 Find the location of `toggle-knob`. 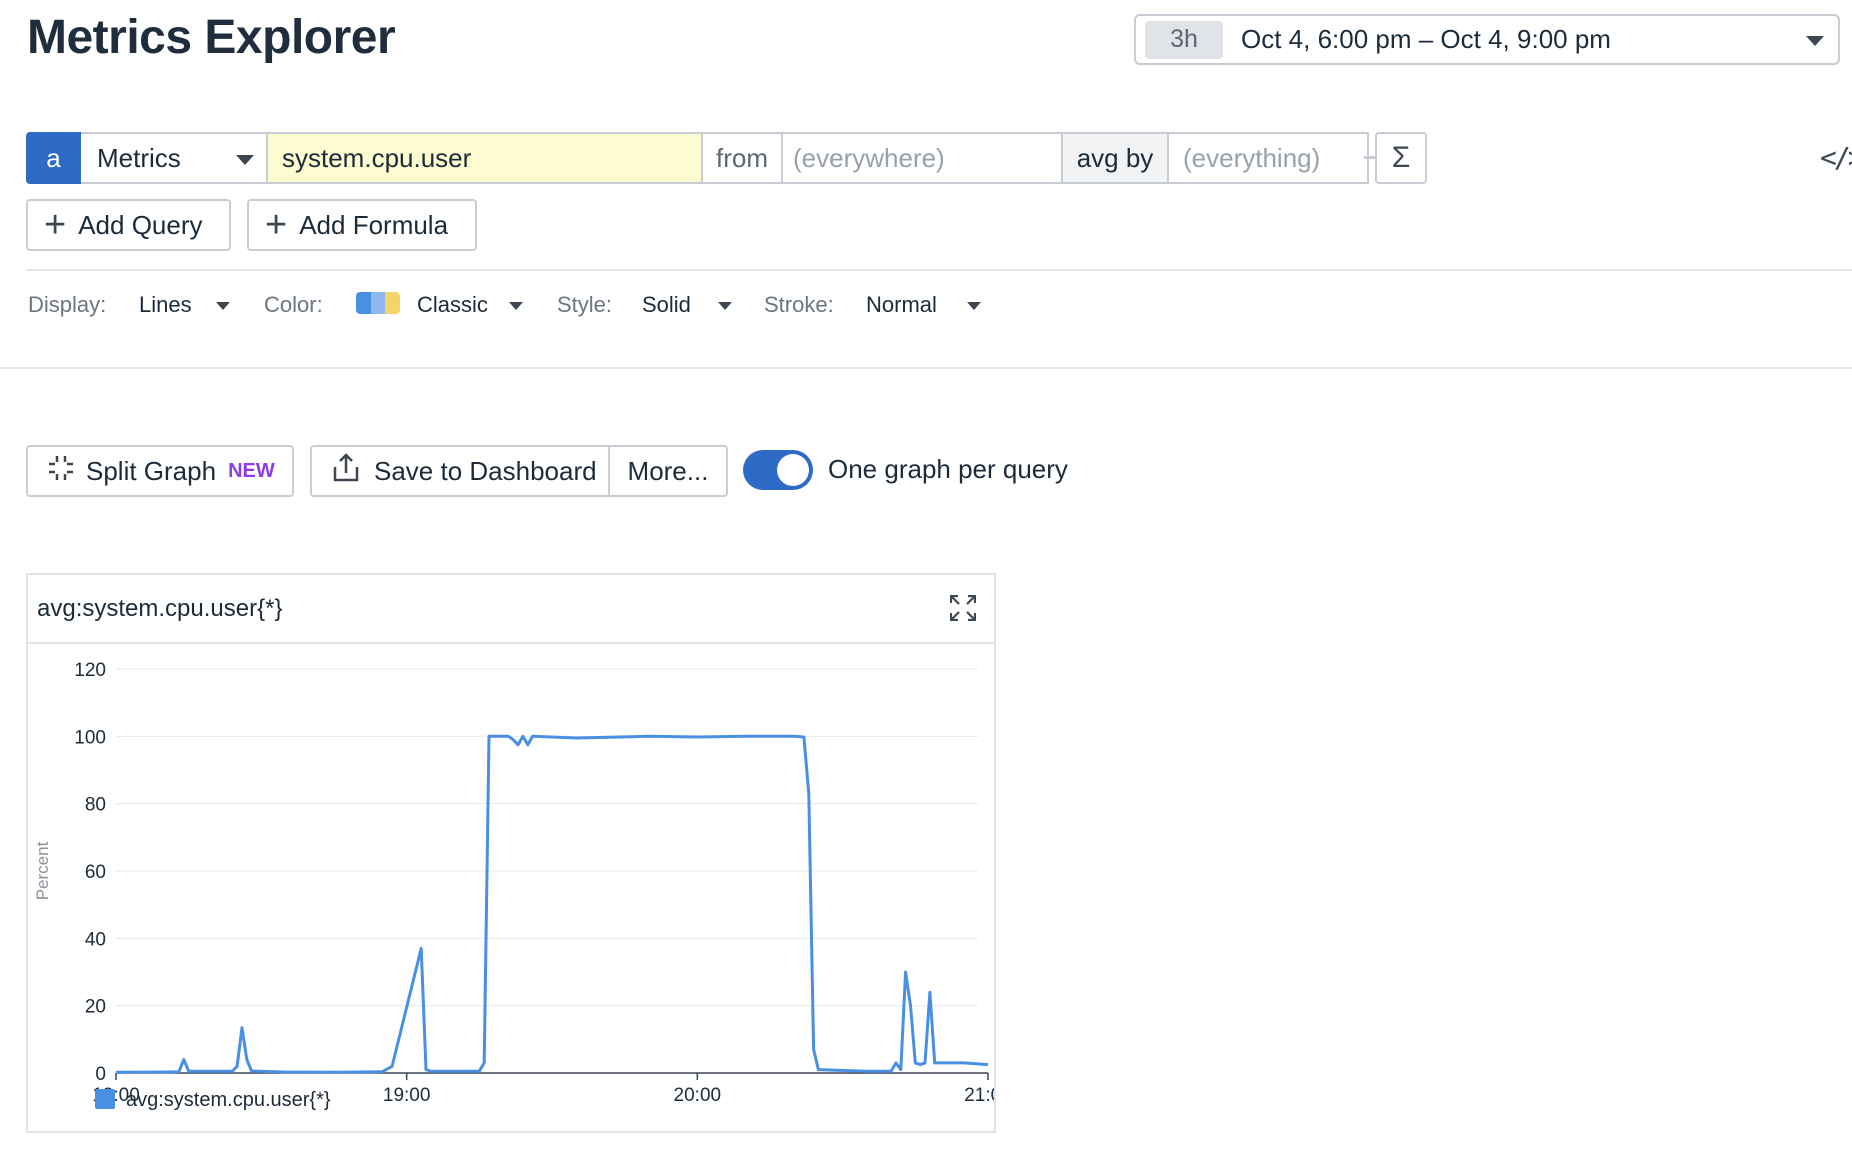

toggle-knob is located at coordinates (793, 470).